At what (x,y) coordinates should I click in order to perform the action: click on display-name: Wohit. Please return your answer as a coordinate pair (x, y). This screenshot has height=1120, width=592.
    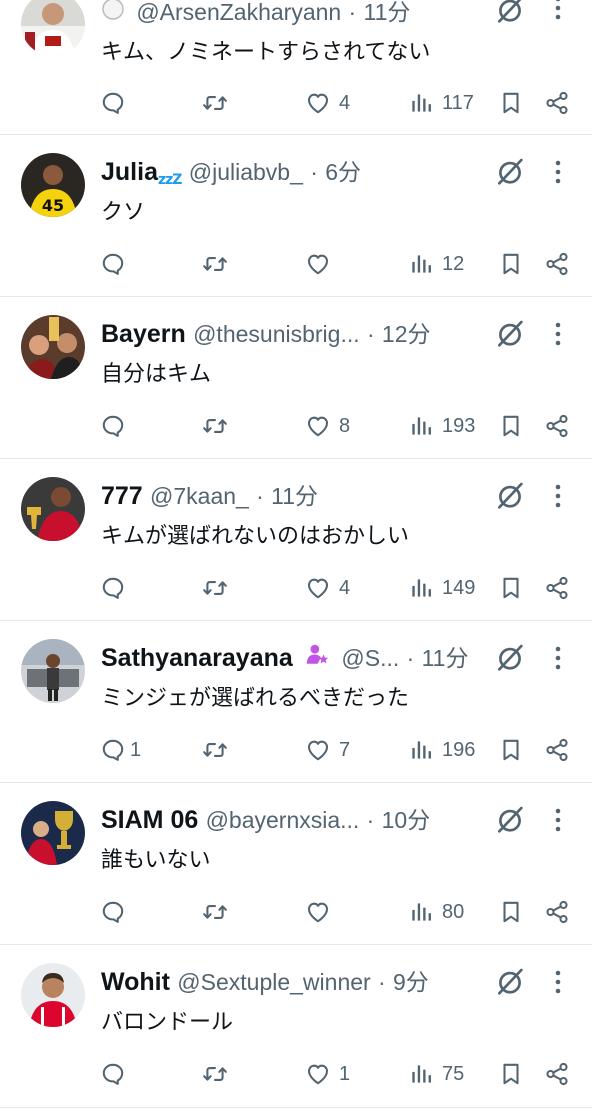
    Looking at the image, I should click on (135, 982).